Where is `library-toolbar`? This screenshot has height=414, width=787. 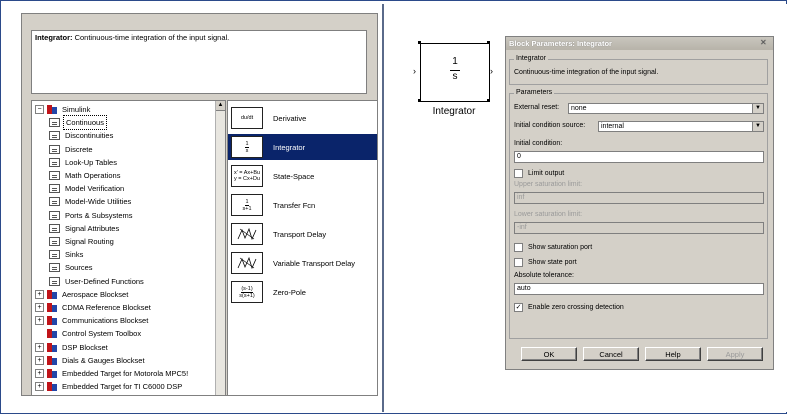
library-toolbar is located at coordinates (199, 18).